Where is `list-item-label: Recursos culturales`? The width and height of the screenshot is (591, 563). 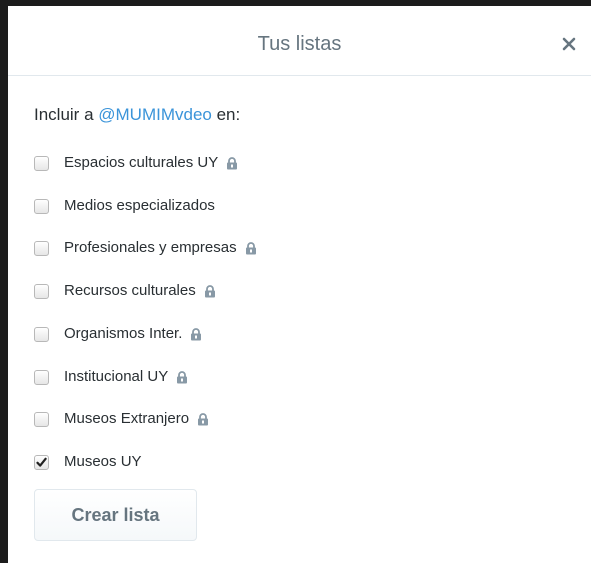
list-item-label: Recursos culturales is located at coordinates (130, 290).